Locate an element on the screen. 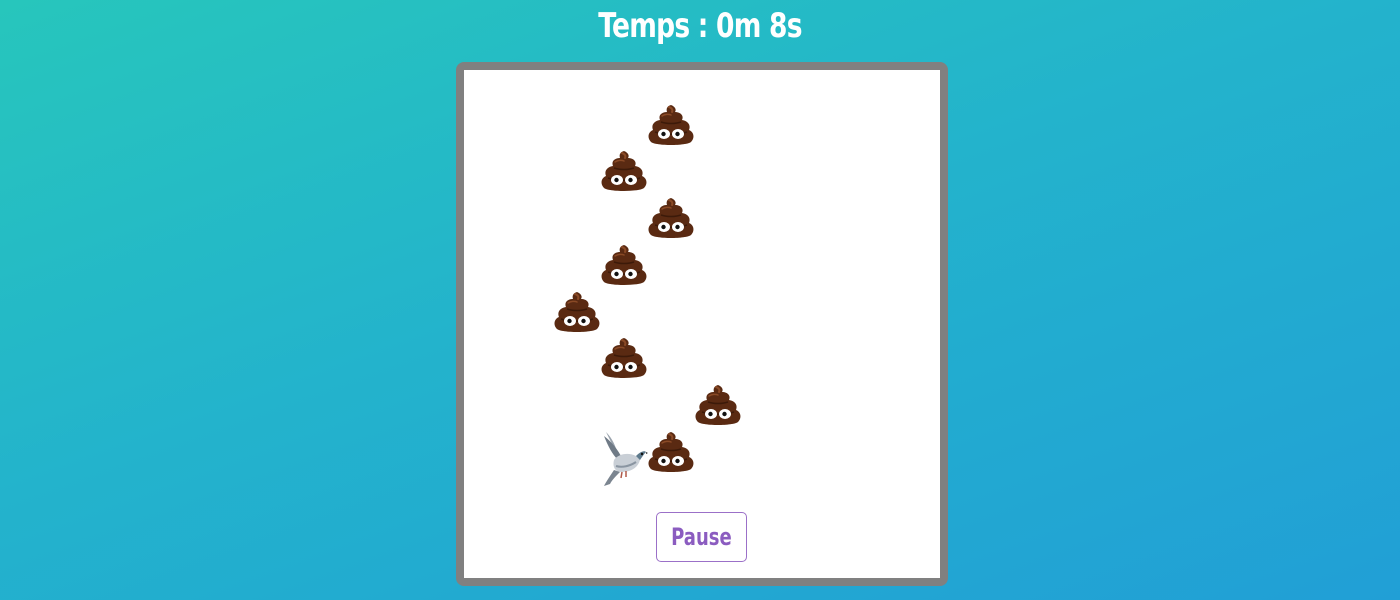  pigeon-icon is located at coordinates (624, 458).